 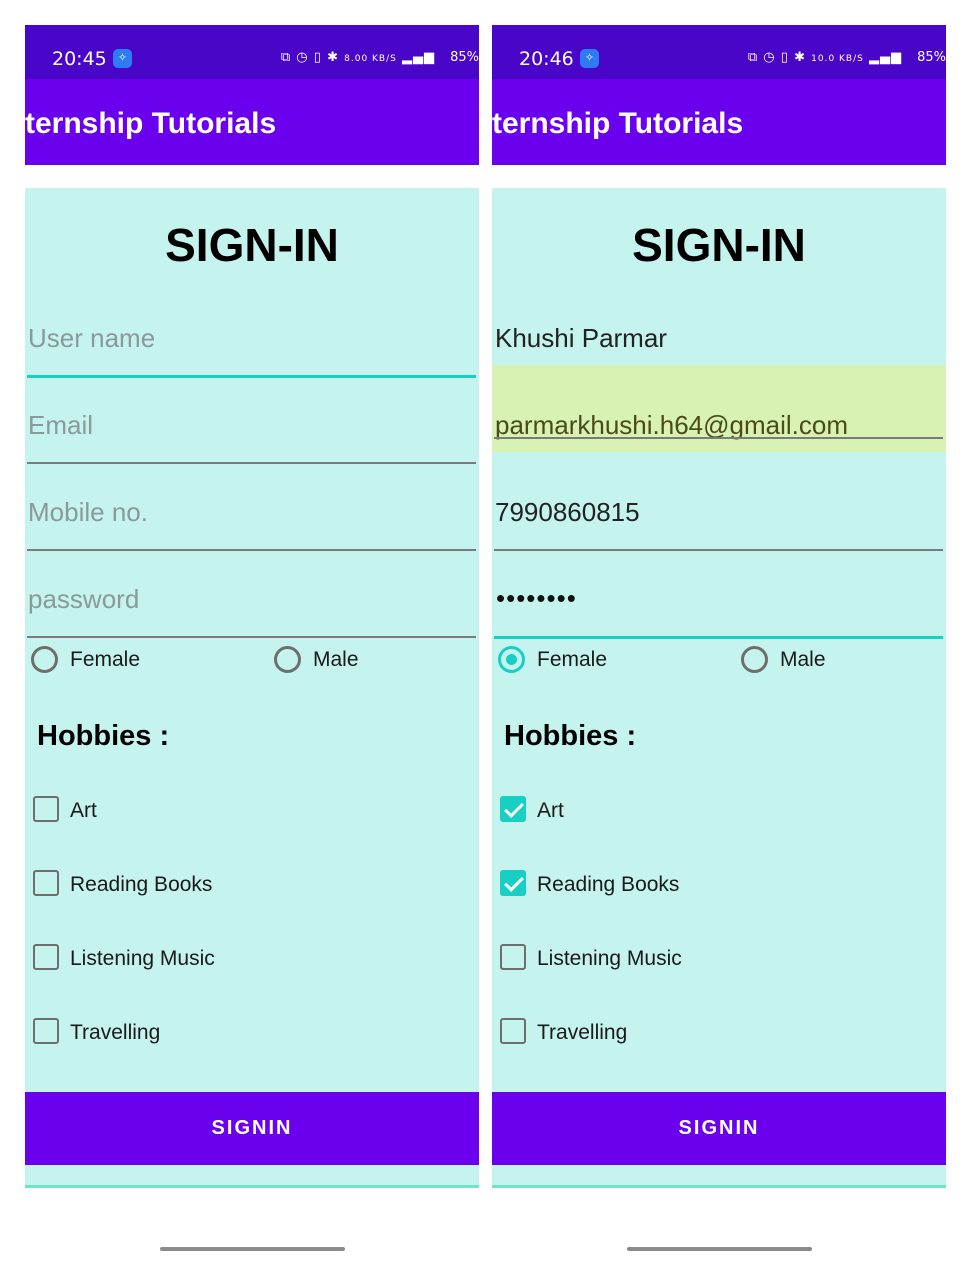 What do you see at coordinates (718, 604) in the screenshot?
I see `password-field: ••••••••` at bounding box center [718, 604].